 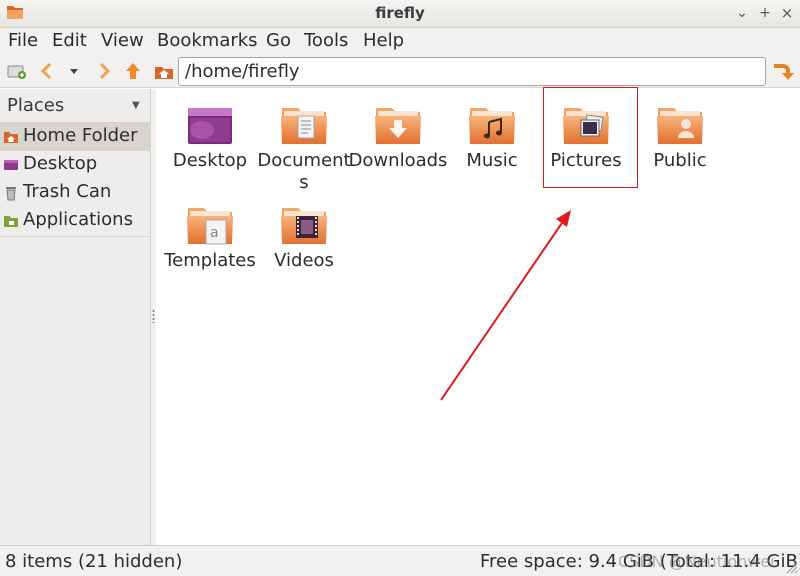 I want to click on back-icon, so click(x=47, y=71).